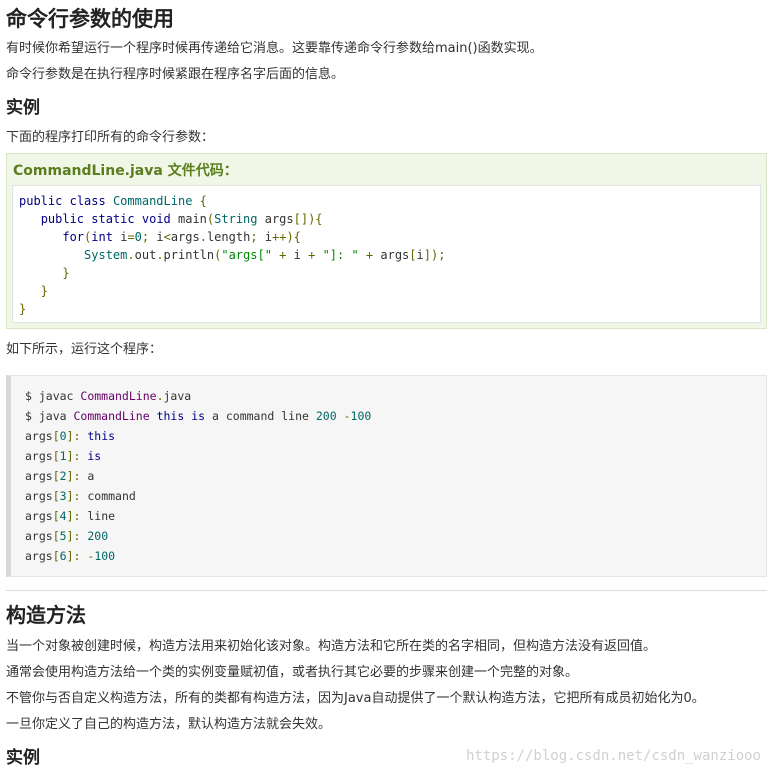 This screenshot has height=778, width=773. Describe the element at coordinates (80, 496) in the screenshot. I see `shell-line: args[3]: command` at that location.